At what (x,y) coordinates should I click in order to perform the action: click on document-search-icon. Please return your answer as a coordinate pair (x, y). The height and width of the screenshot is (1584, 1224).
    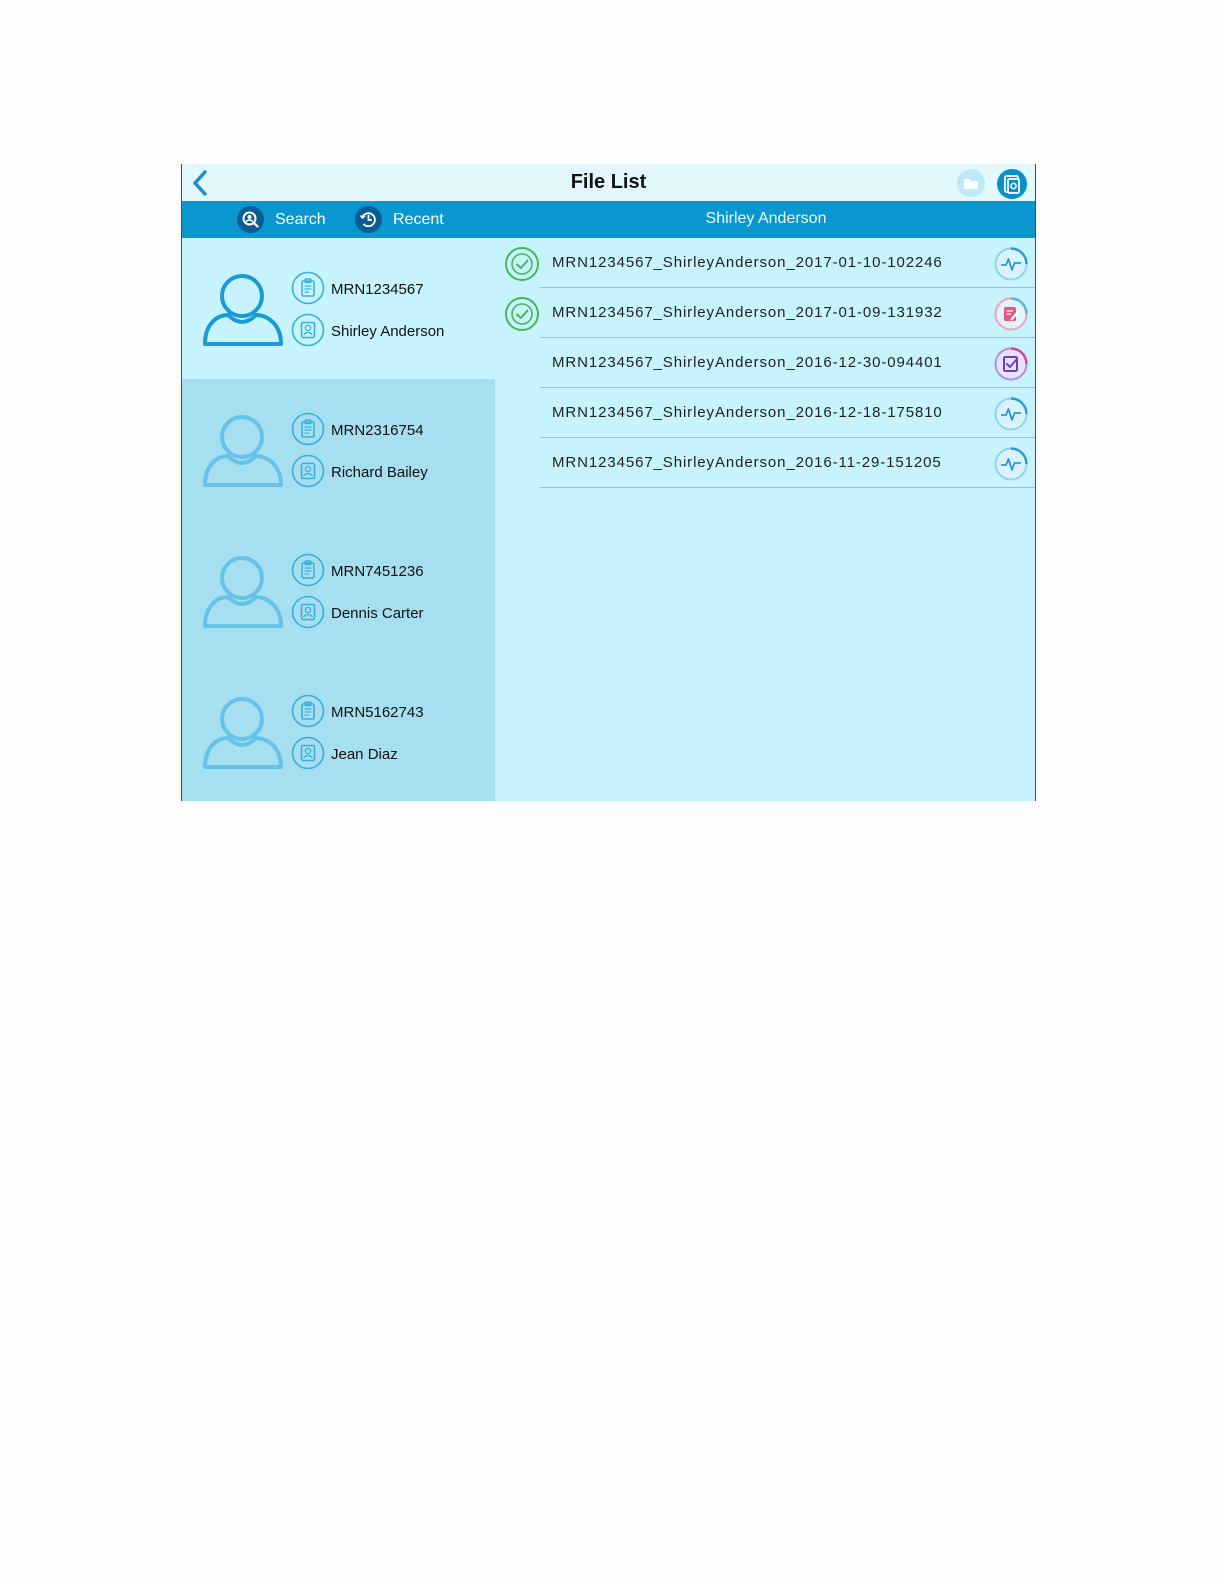
    Looking at the image, I should click on (1012, 184).